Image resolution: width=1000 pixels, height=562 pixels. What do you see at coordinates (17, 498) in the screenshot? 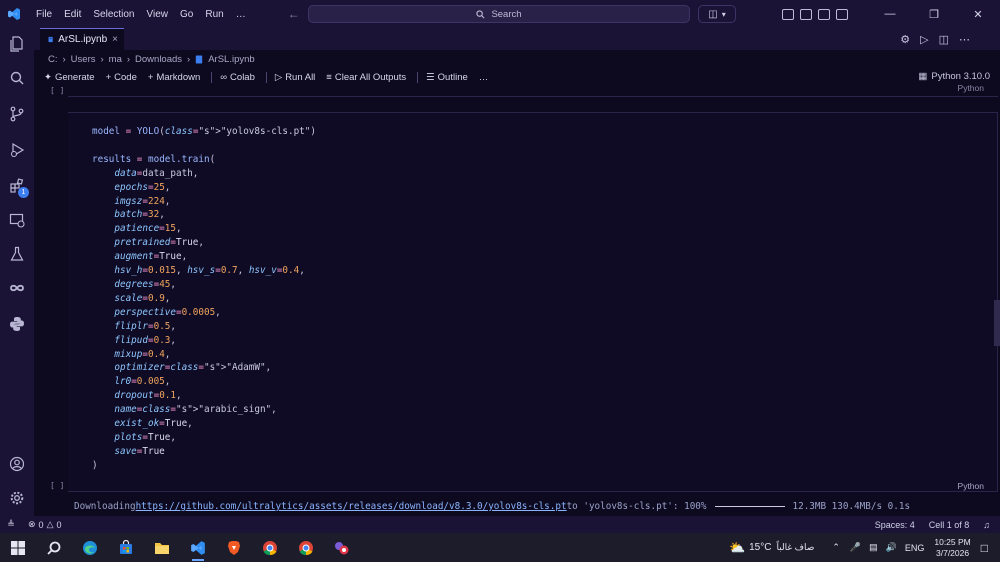
I see `settings-gear-icon` at bounding box center [17, 498].